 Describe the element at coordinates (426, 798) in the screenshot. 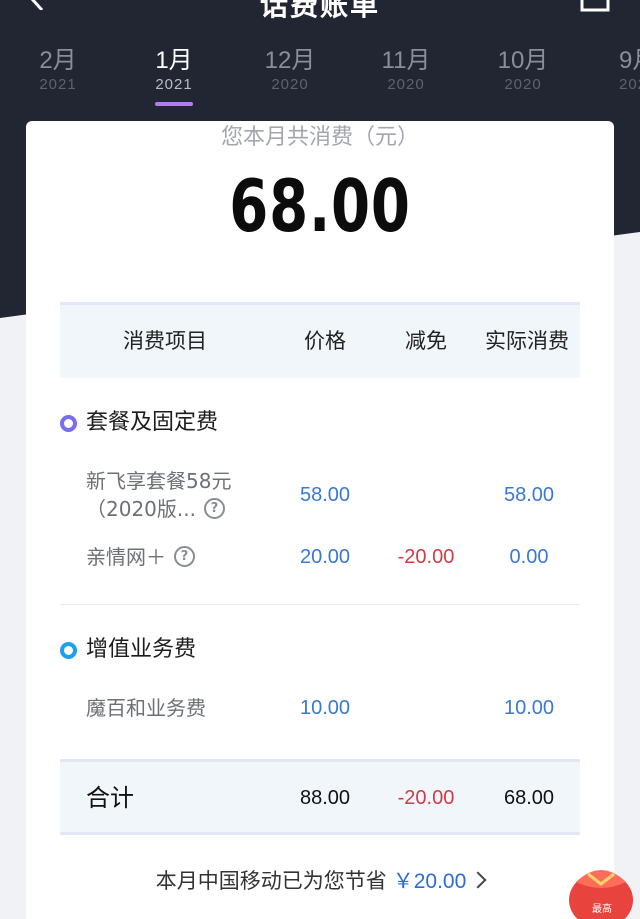

I see `total-discount: -20.00` at that location.